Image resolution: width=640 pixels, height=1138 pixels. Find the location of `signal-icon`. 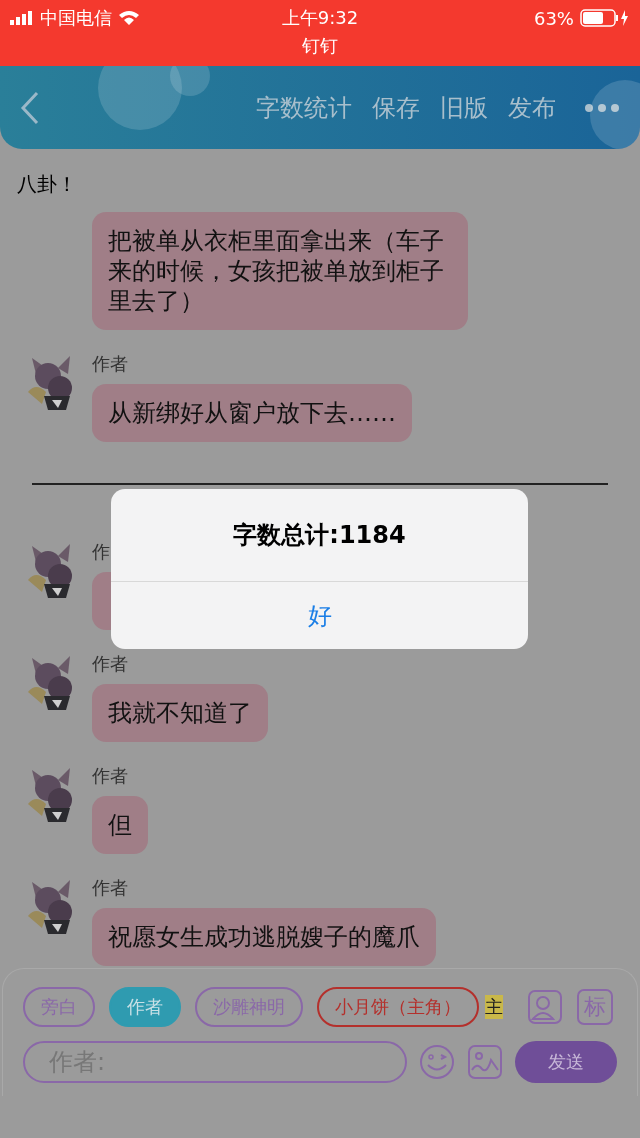

signal-icon is located at coordinates (22, 18).